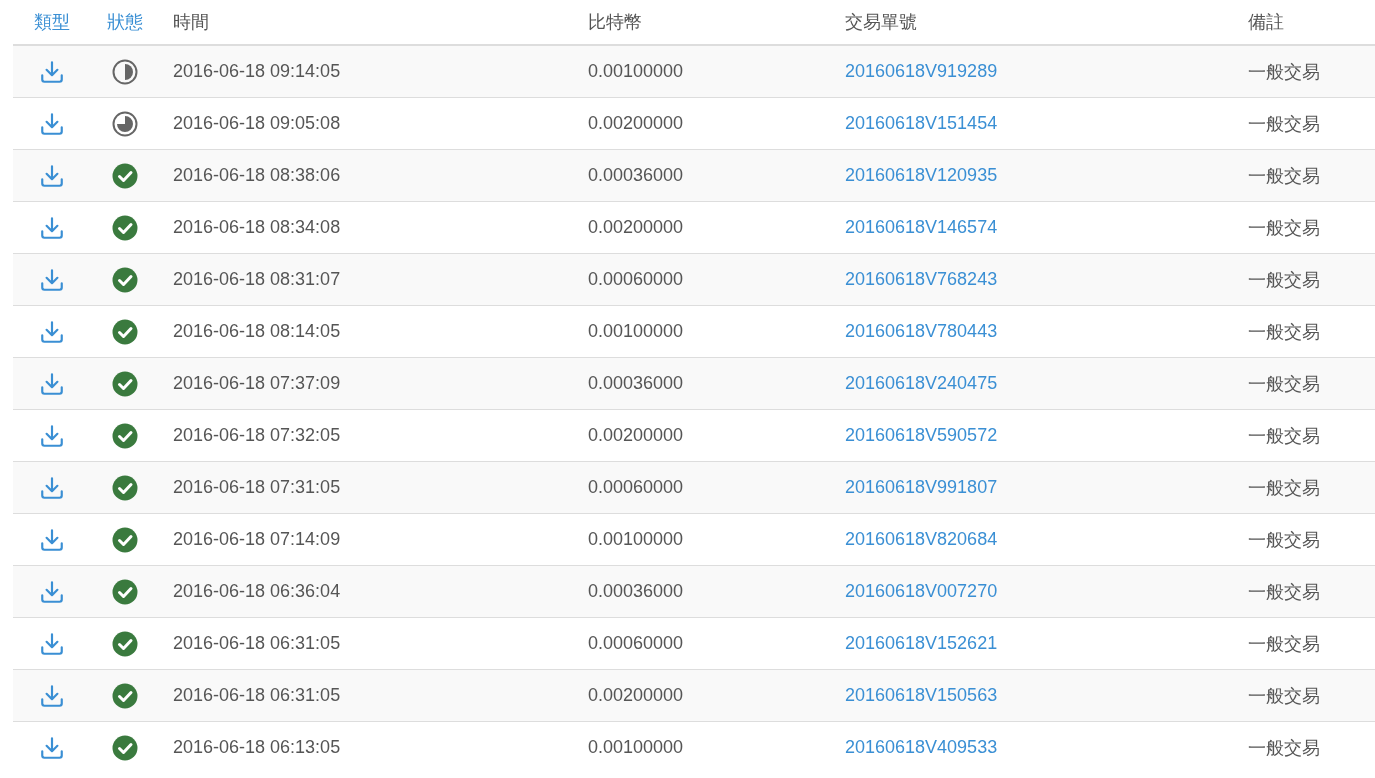 The image size is (1375, 778). I want to click on time-text: 2016-06-18 08:14:05, so click(257, 331).